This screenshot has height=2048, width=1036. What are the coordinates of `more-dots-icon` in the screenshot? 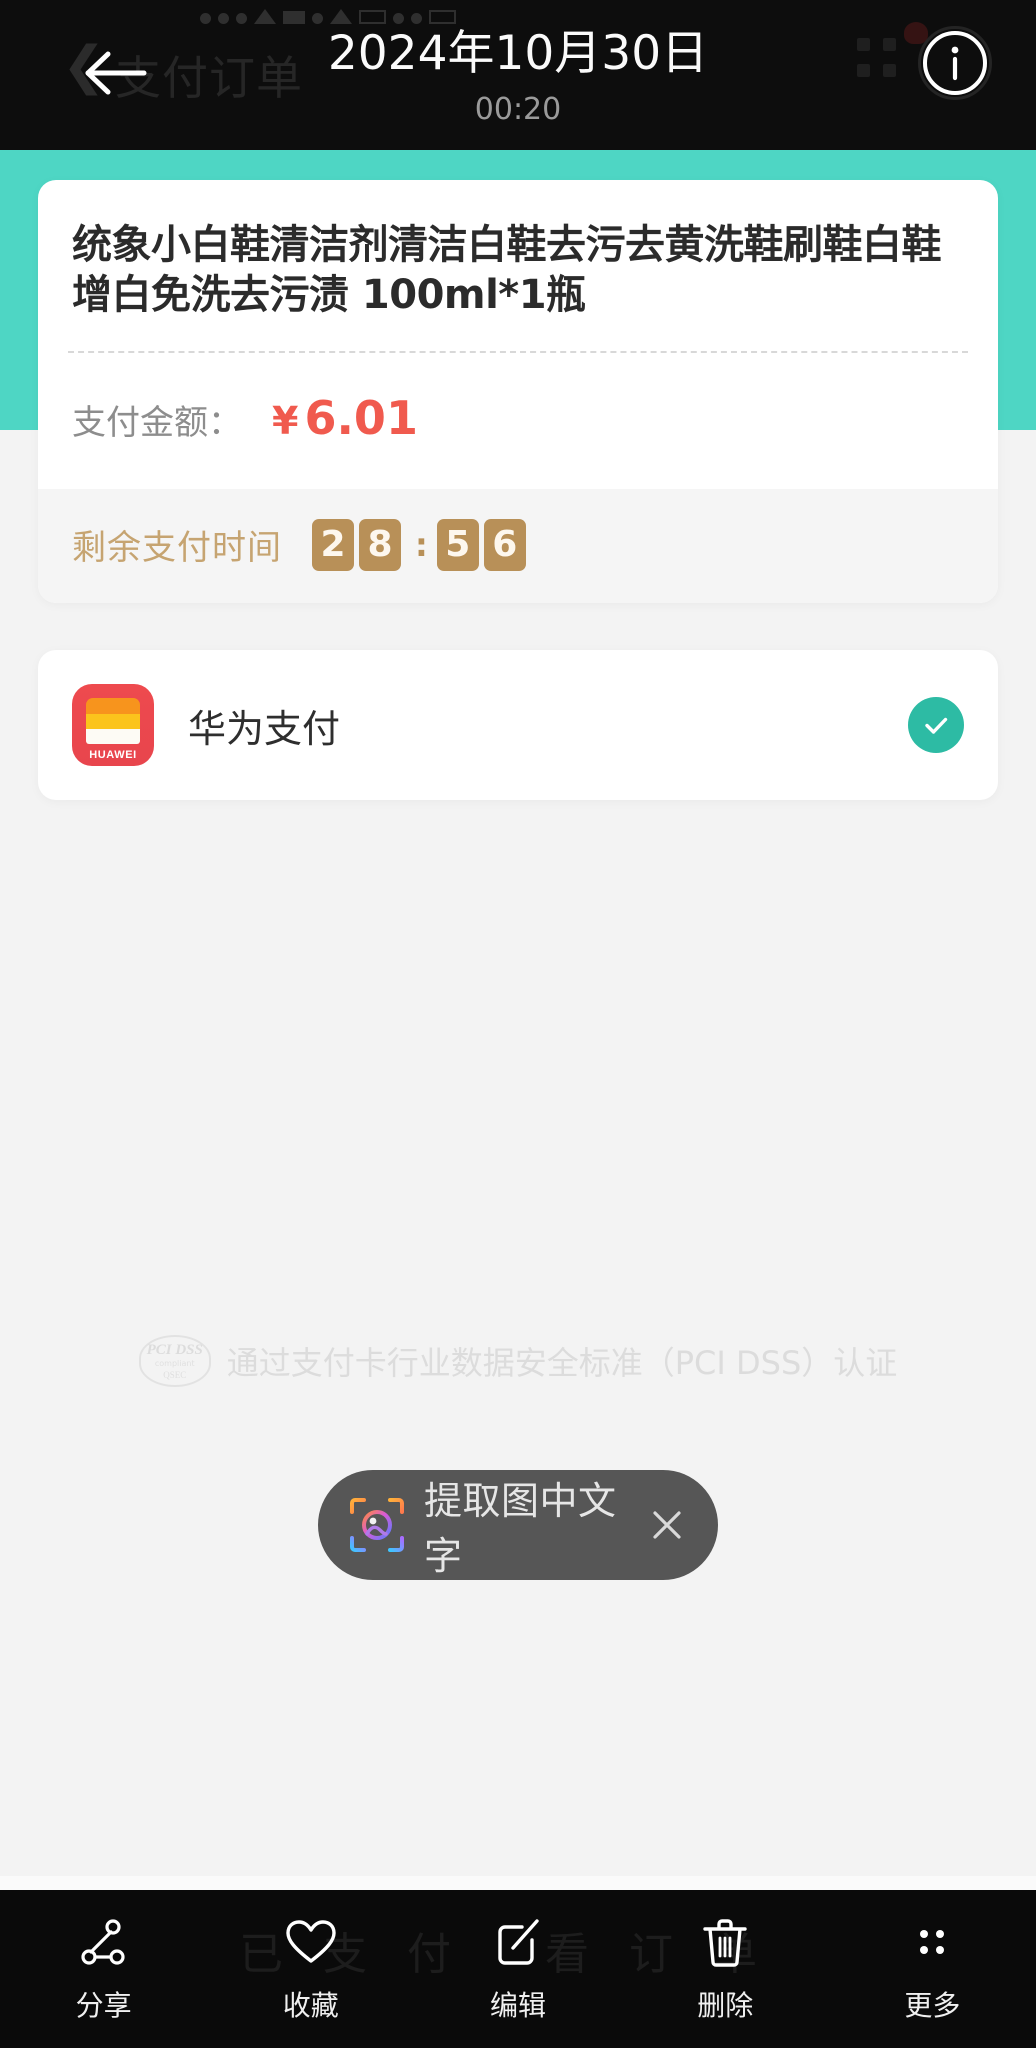 It's located at (932, 1942).